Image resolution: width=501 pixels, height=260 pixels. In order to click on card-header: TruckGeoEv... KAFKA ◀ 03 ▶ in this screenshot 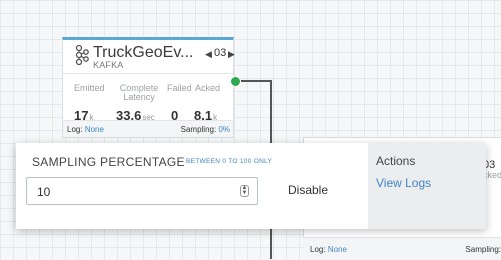, I will do `click(149, 57)`.